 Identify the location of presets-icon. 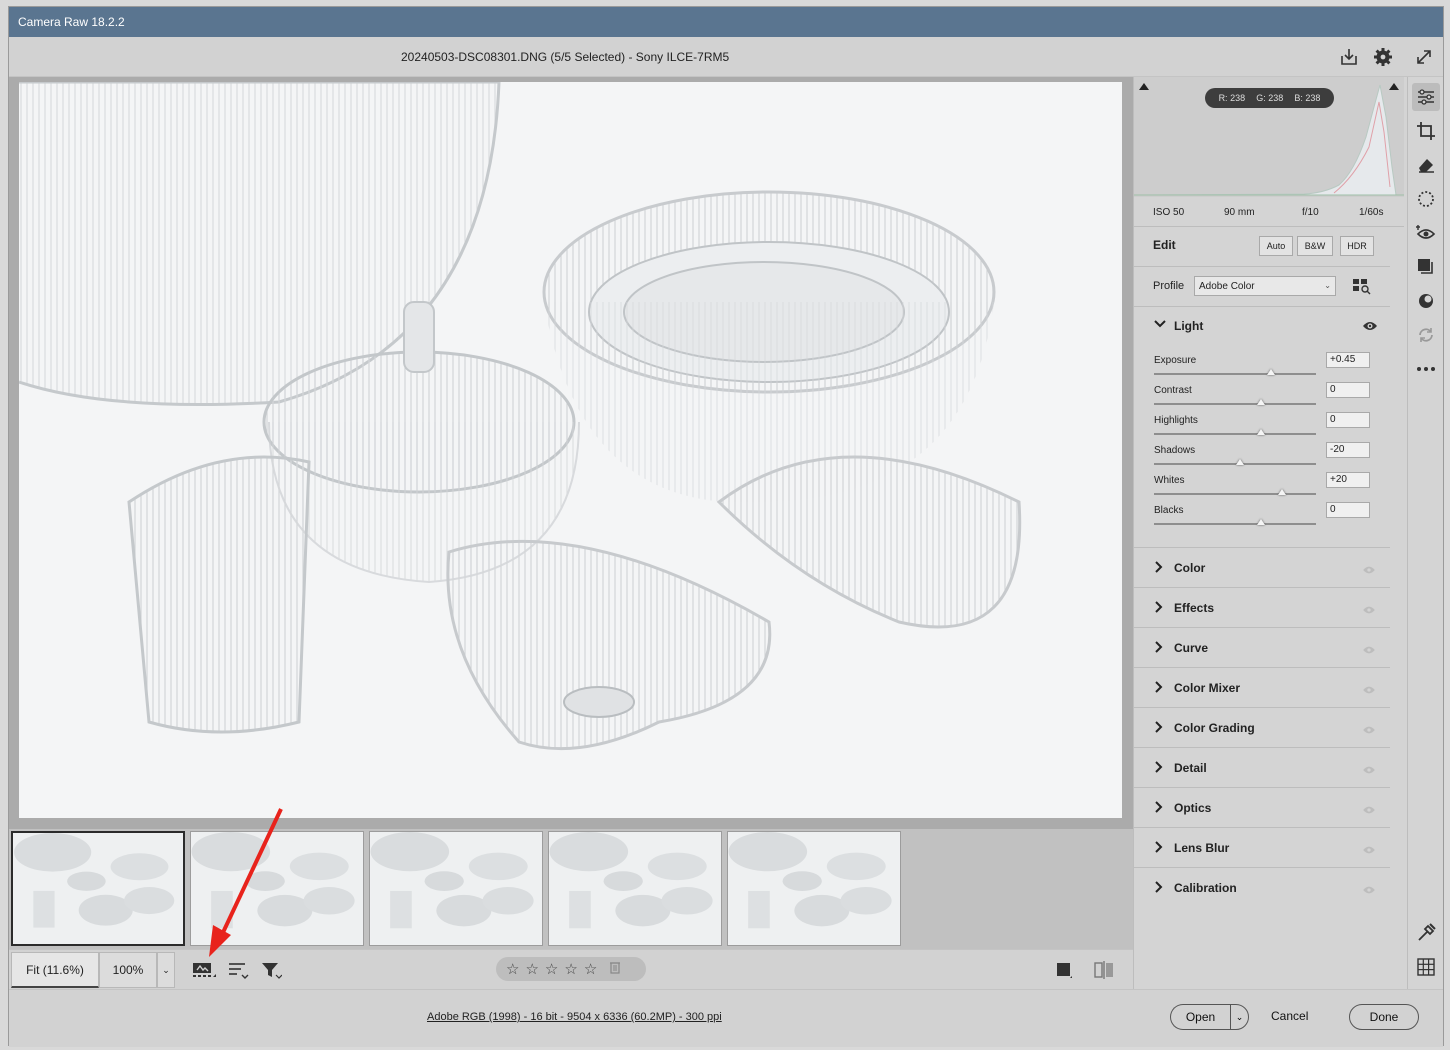
(1426, 267).